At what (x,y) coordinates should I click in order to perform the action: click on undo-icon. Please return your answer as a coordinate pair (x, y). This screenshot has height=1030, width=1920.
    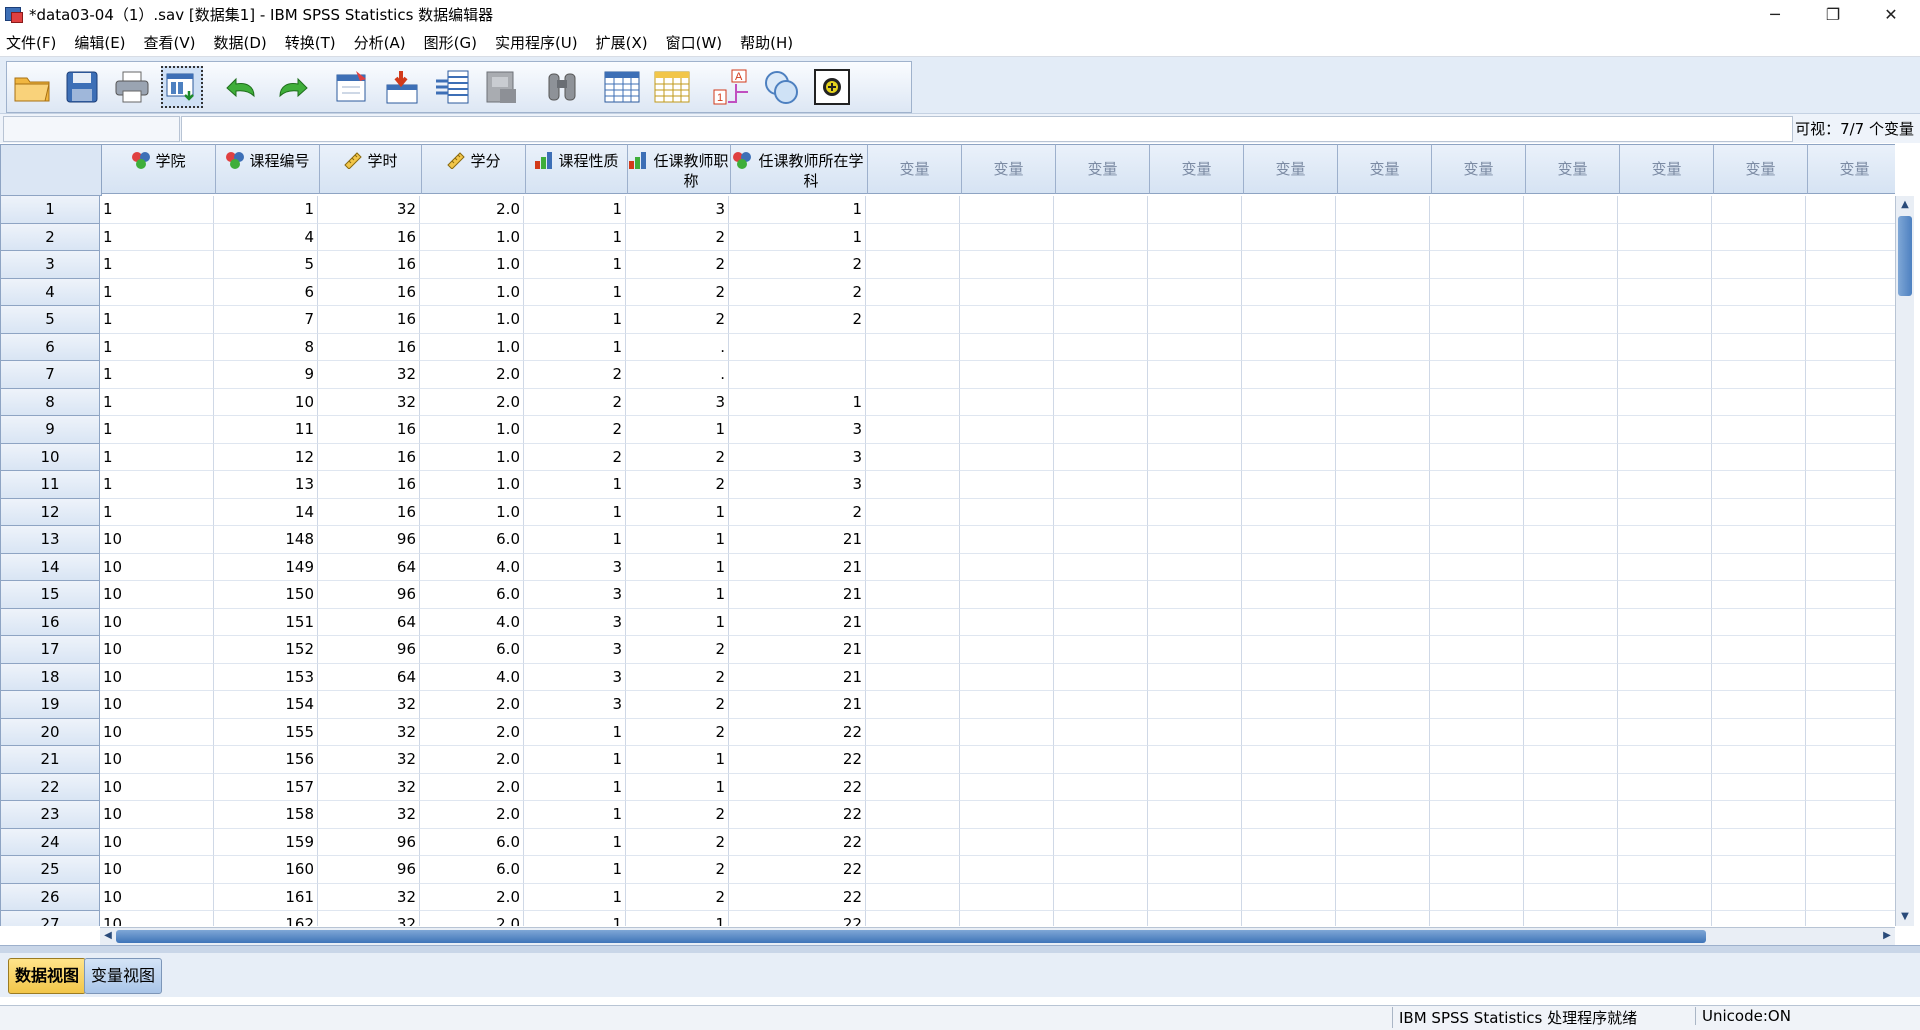
    Looking at the image, I should click on (242, 87).